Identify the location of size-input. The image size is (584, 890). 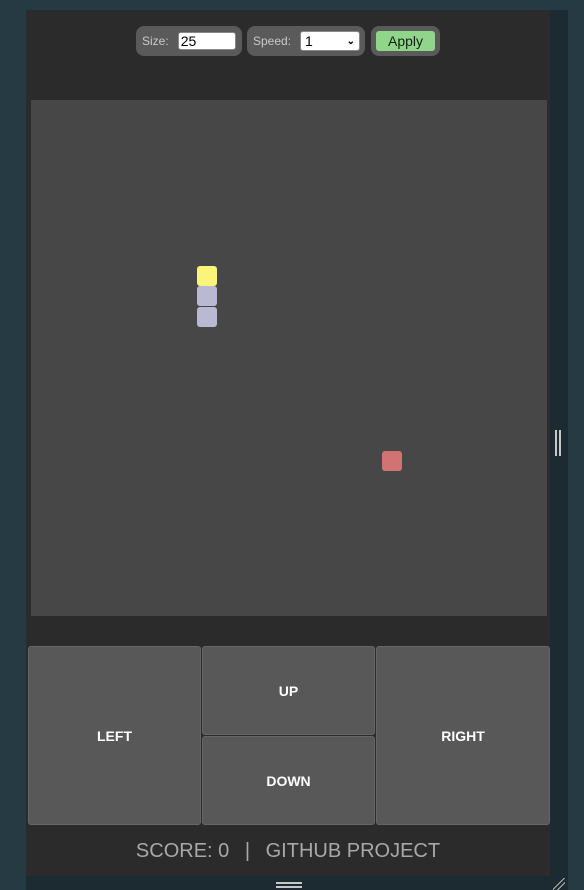
(206, 41).